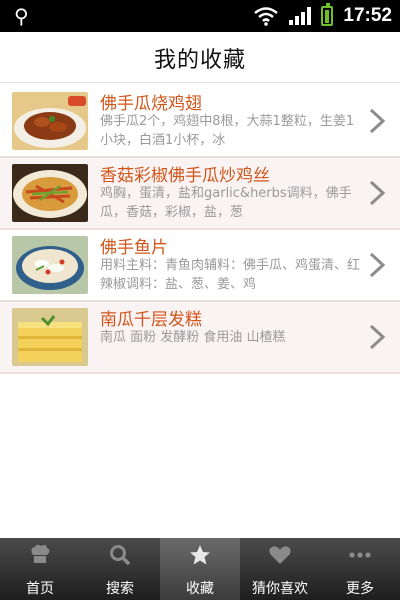  What do you see at coordinates (280, 569) in the screenshot?
I see `tab-recommend: 猜你喜欢` at bounding box center [280, 569].